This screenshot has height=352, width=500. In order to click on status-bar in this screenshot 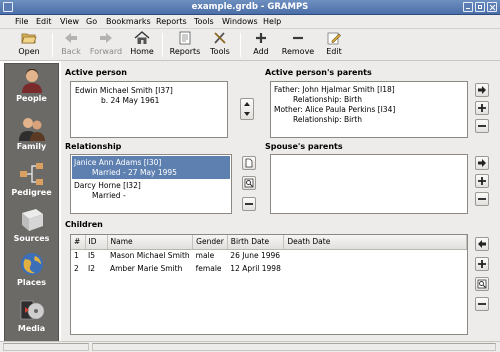, I will do `click(250, 346)`.